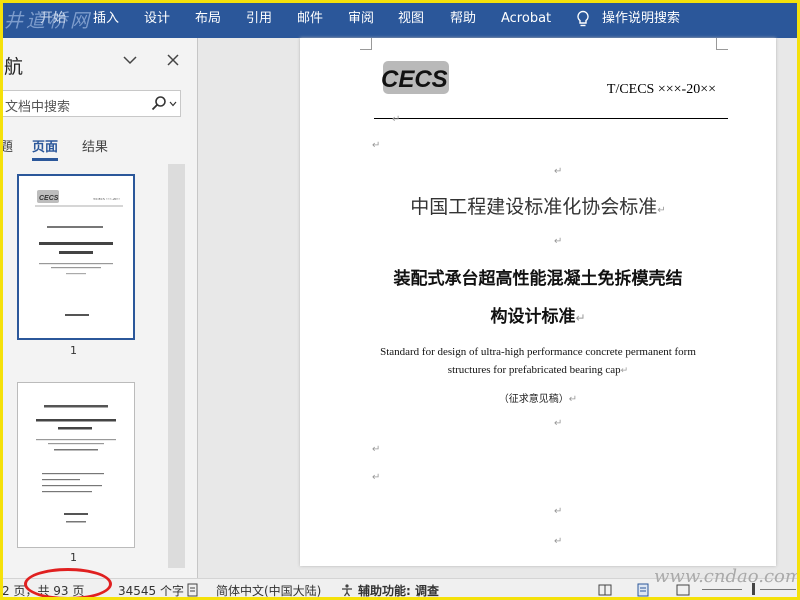 Image resolution: width=800 pixels, height=600 pixels. Describe the element at coordinates (176, 366) in the screenshot. I see `thumbnail-scrollbar` at that location.